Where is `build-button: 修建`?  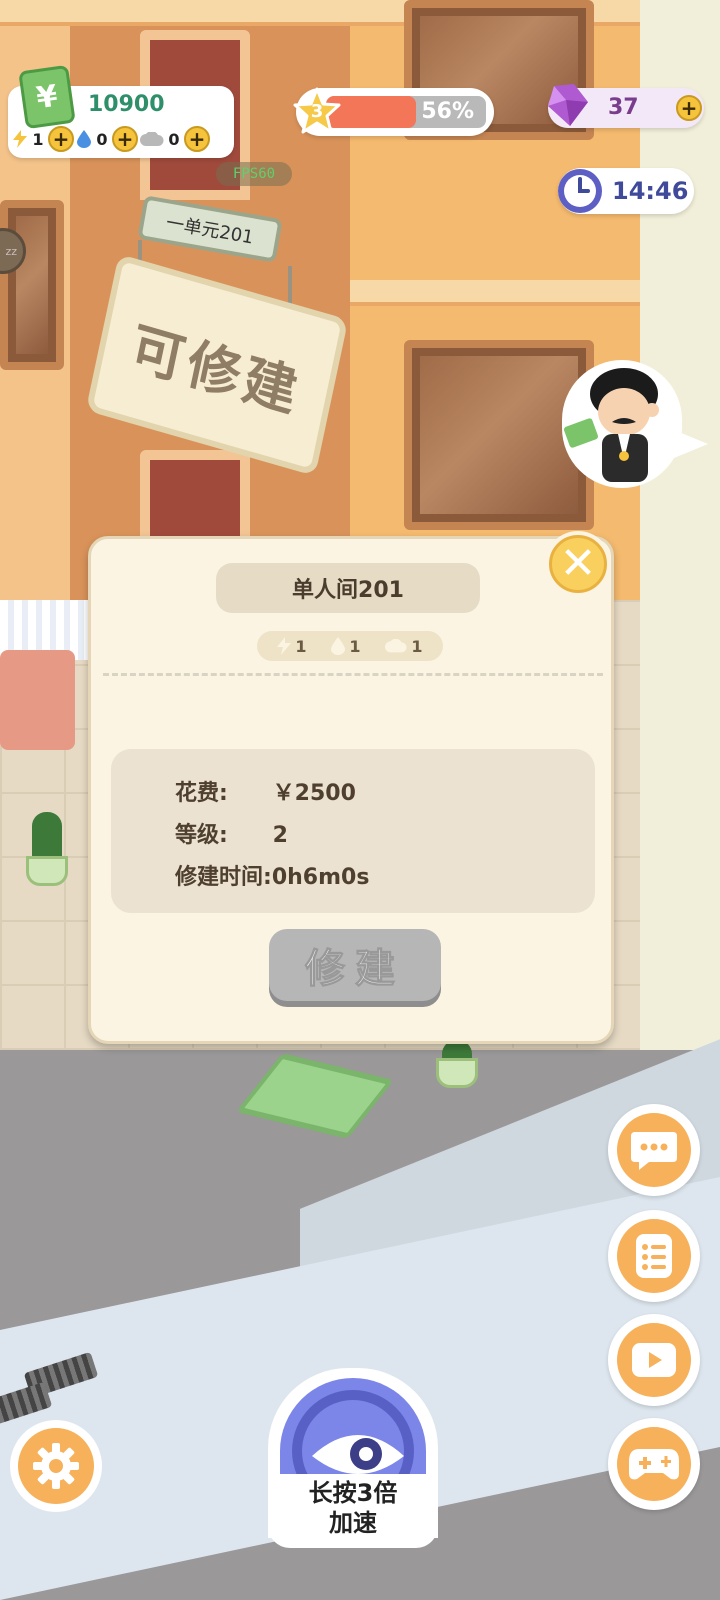
build-button: 修建 is located at coordinates (355, 965).